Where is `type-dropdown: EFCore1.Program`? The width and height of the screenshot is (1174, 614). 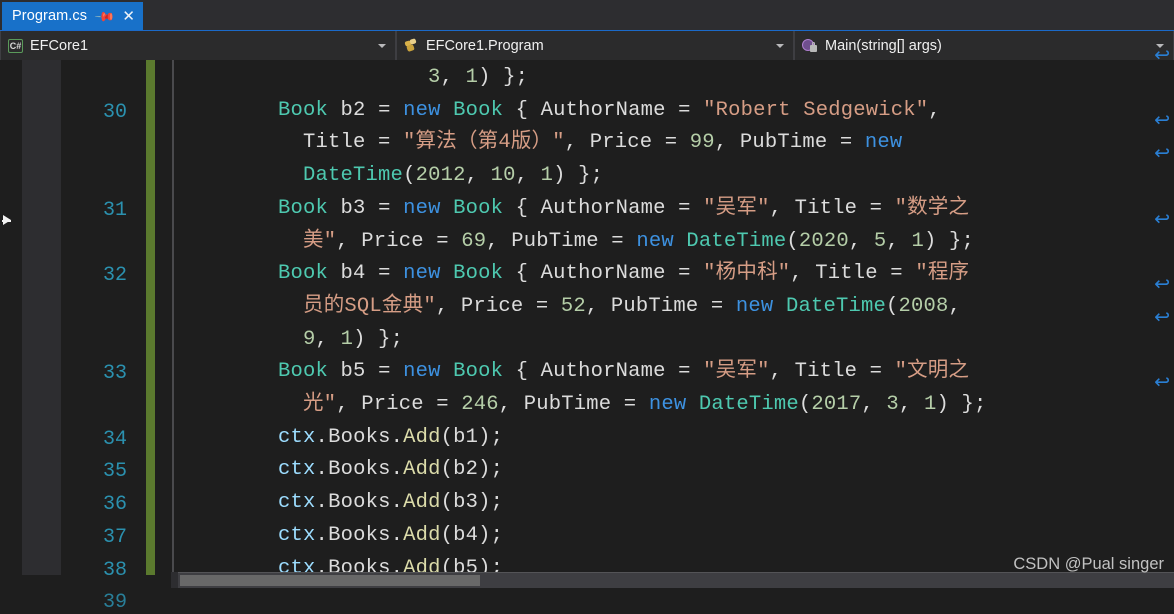
type-dropdown: EFCore1.Program is located at coordinates (595, 45).